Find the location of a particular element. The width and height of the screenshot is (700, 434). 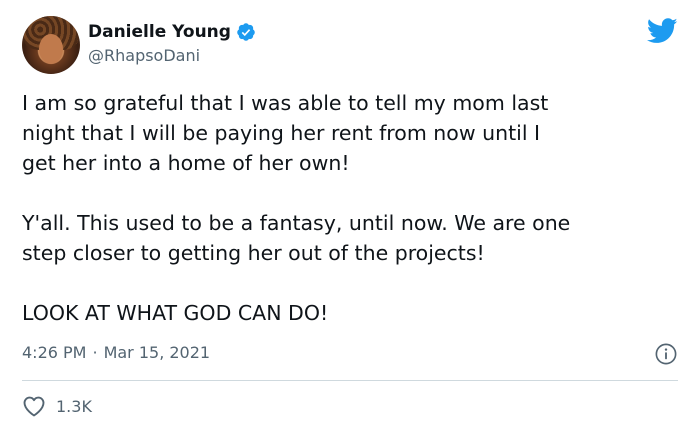

divider is located at coordinates (350, 380).